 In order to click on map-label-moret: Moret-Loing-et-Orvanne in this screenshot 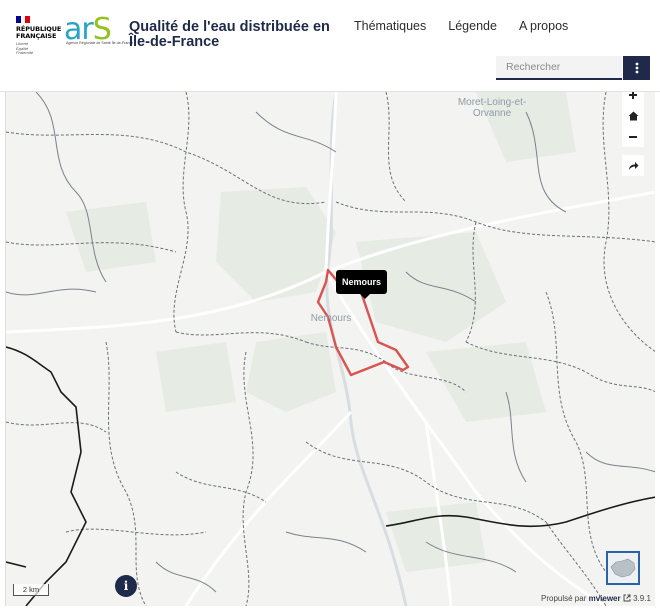, I will do `click(492, 108)`.